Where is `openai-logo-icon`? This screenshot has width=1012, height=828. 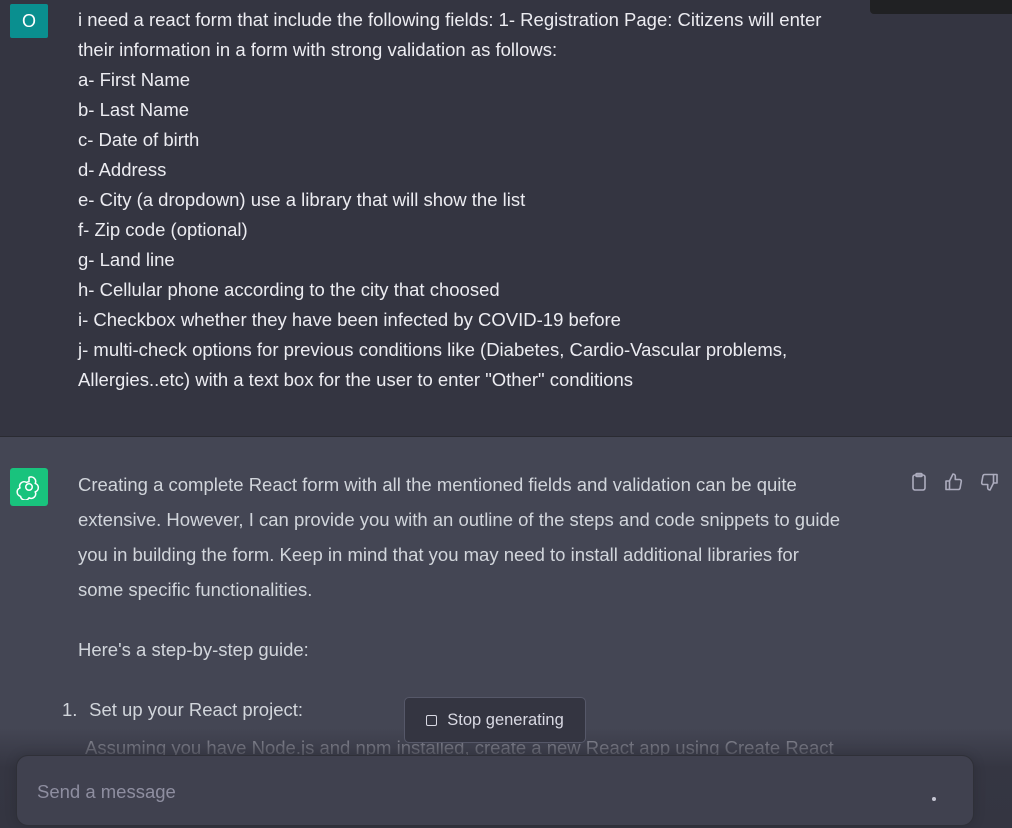
openai-logo-icon is located at coordinates (29, 487).